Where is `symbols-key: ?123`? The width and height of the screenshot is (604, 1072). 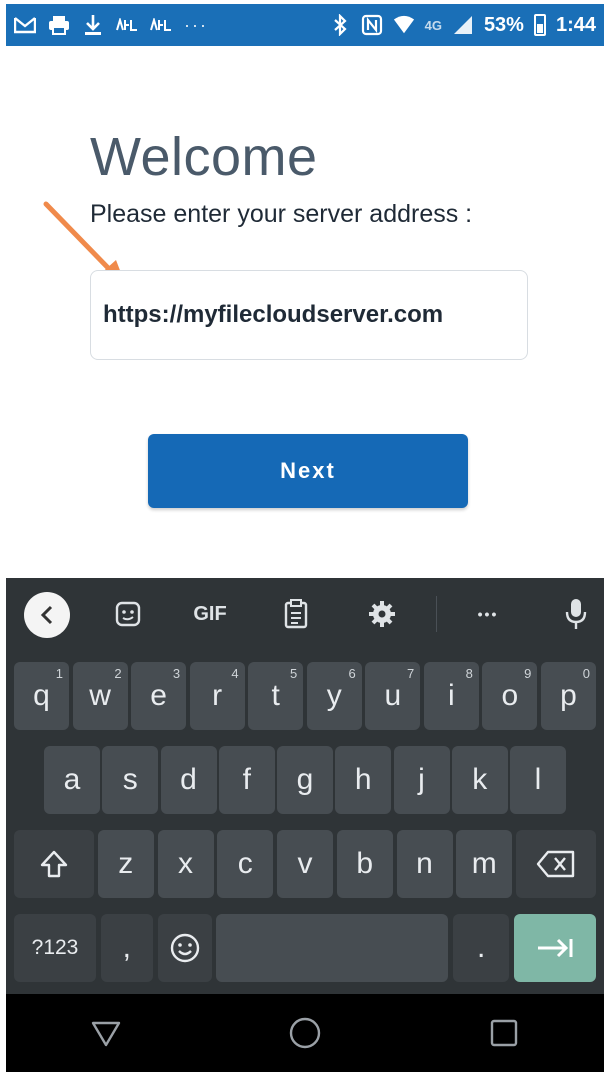 symbols-key: ?123 is located at coordinates (55, 948).